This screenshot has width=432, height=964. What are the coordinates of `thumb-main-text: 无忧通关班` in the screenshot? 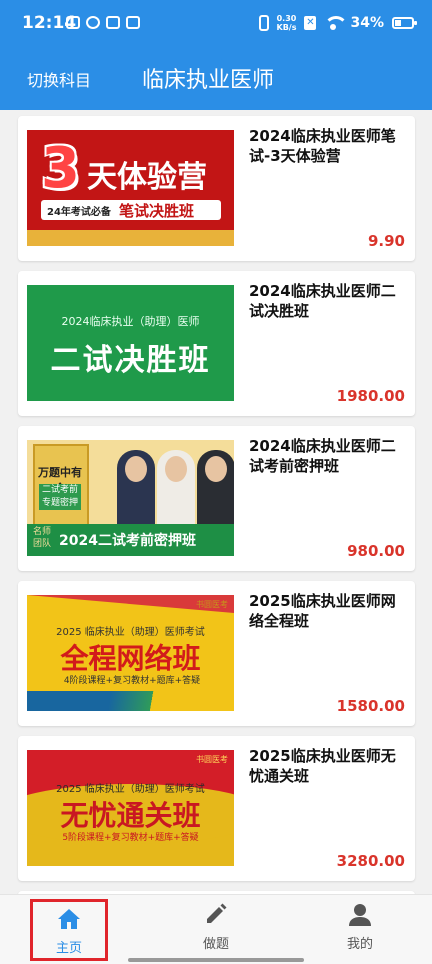 It's located at (130, 815).